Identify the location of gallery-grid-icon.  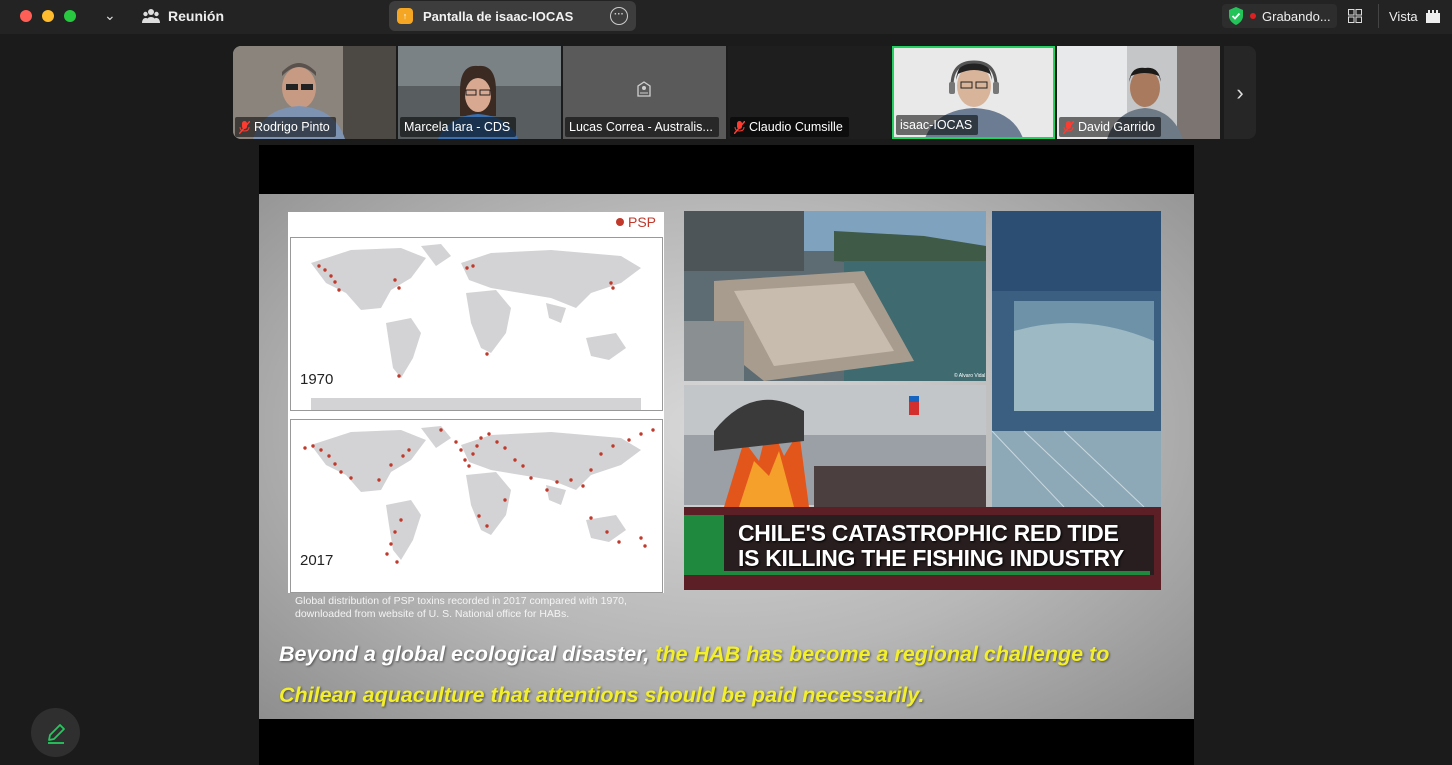
(1355, 16).